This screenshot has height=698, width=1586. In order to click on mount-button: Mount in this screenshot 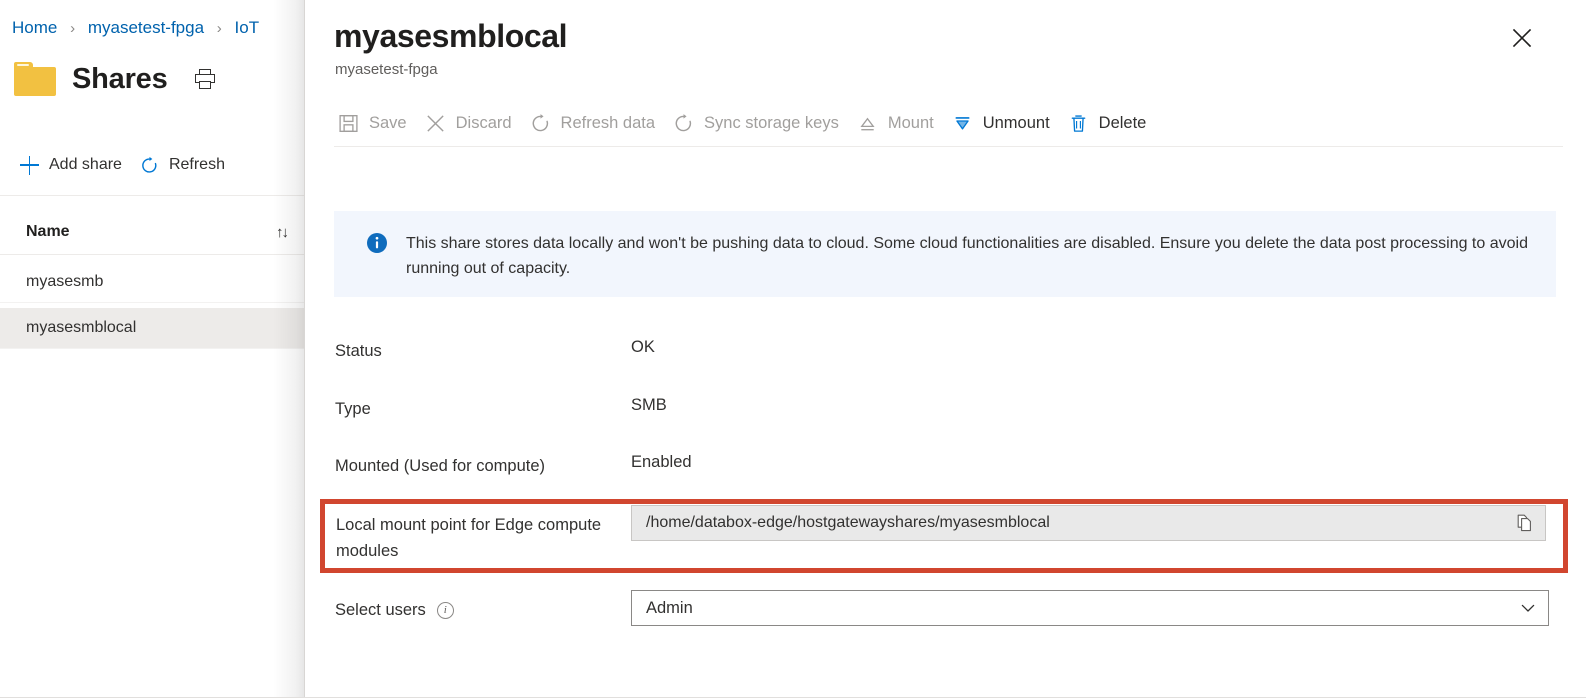, I will do `click(895, 123)`.